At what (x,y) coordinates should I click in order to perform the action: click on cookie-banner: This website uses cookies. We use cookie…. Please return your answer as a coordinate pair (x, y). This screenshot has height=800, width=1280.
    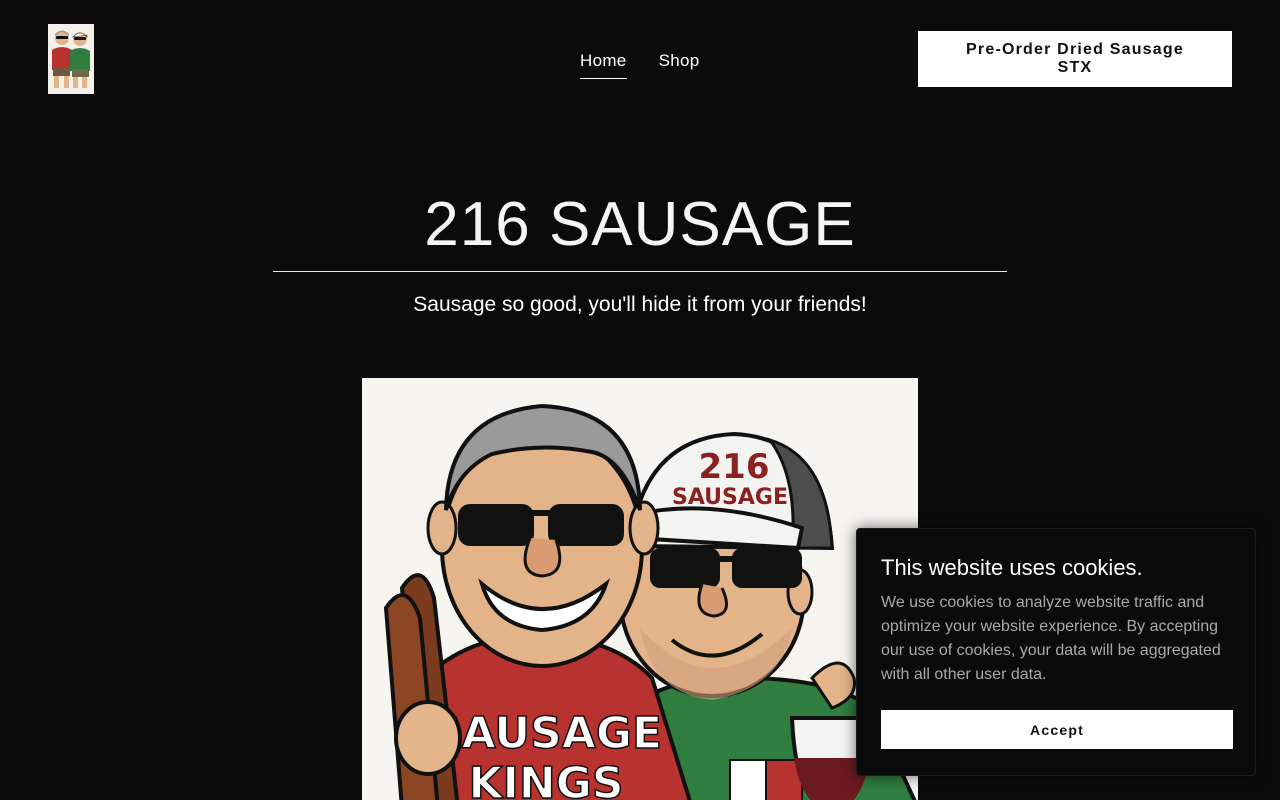
    Looking at the image, I should click on (1056, 652).